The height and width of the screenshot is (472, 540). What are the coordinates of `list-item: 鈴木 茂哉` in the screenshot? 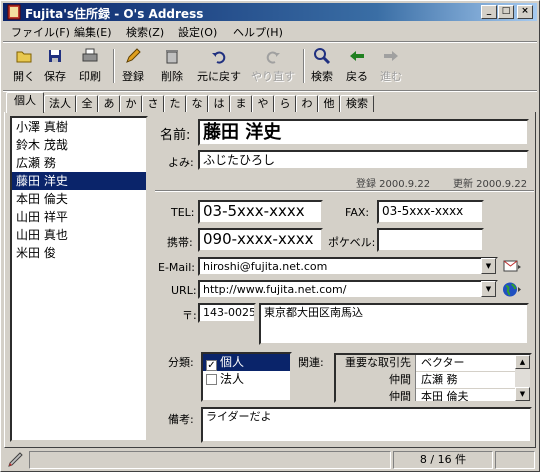 It's located at (79, 145).